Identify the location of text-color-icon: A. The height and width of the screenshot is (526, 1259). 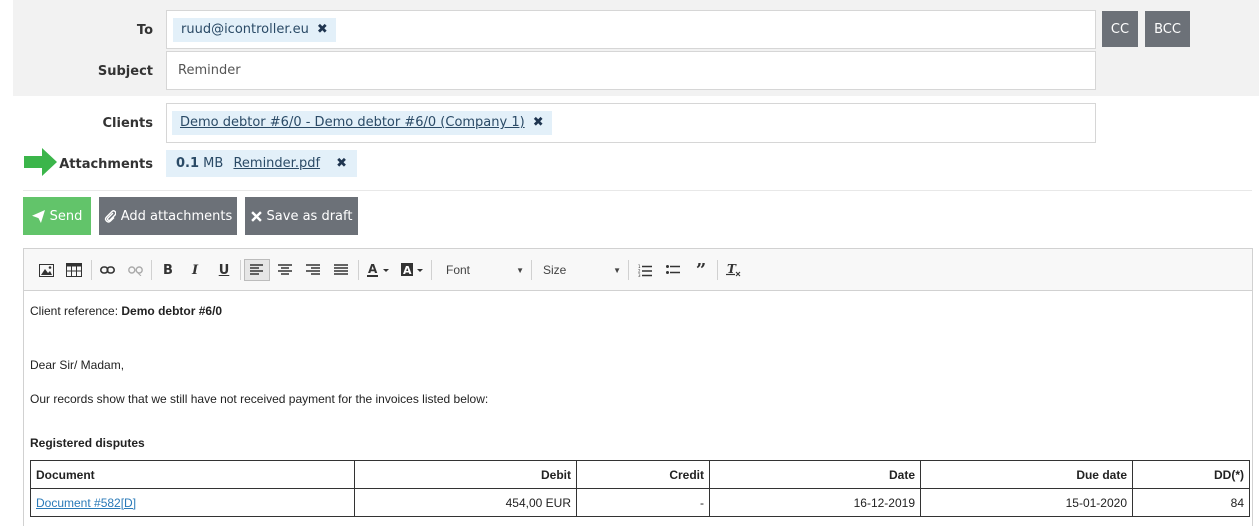
(378, 270).